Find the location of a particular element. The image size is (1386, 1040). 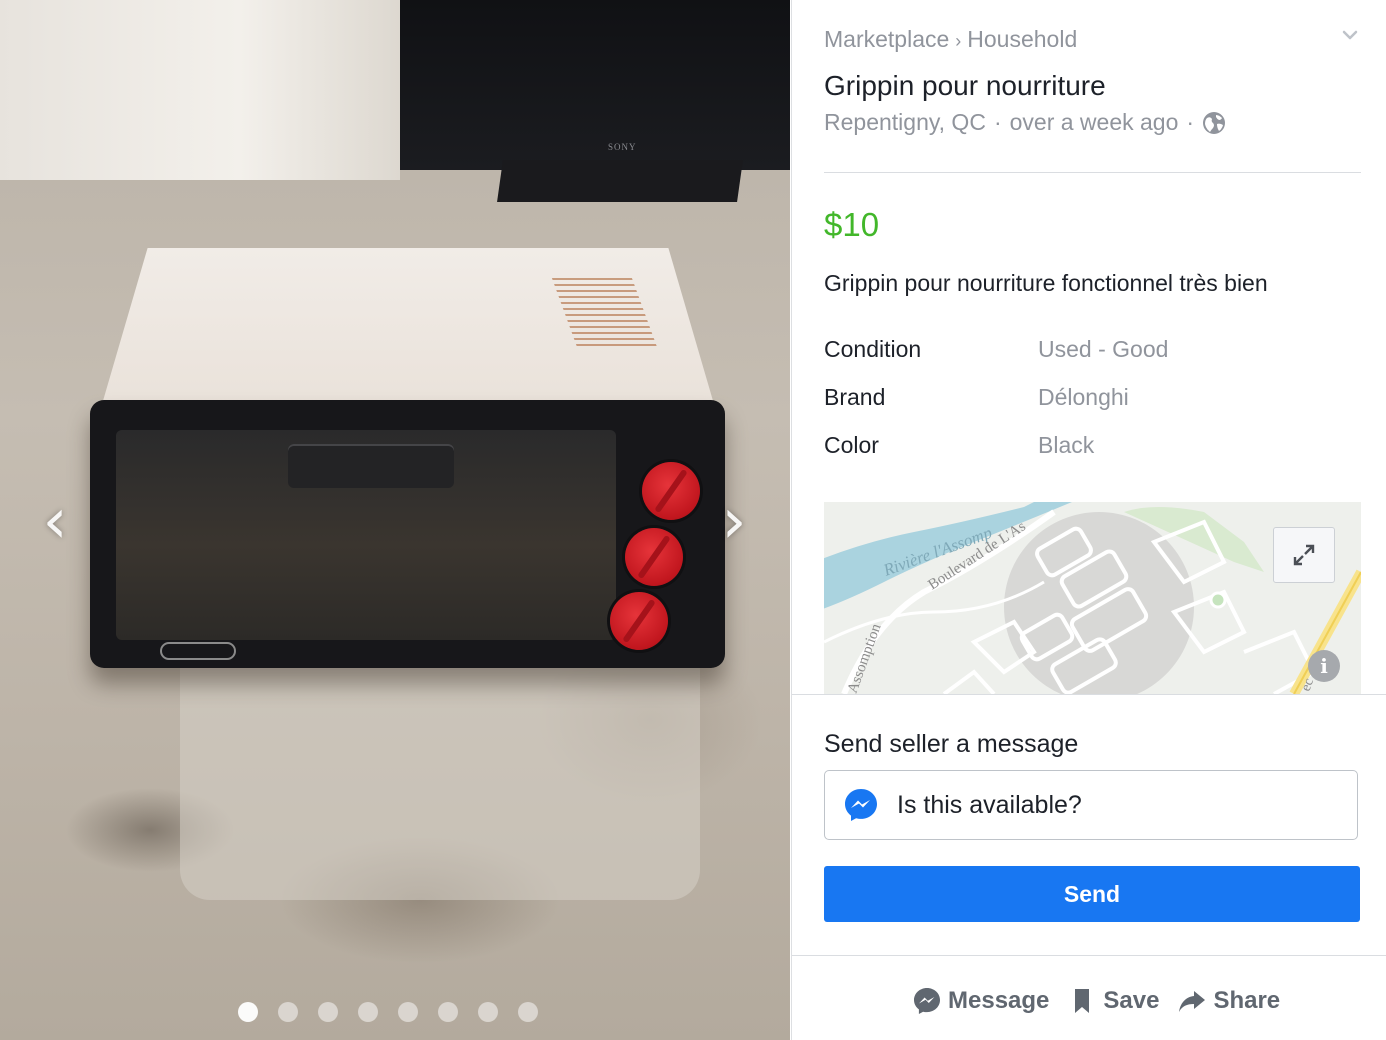

listing-price: $10 is located at coordinates (852, 224).